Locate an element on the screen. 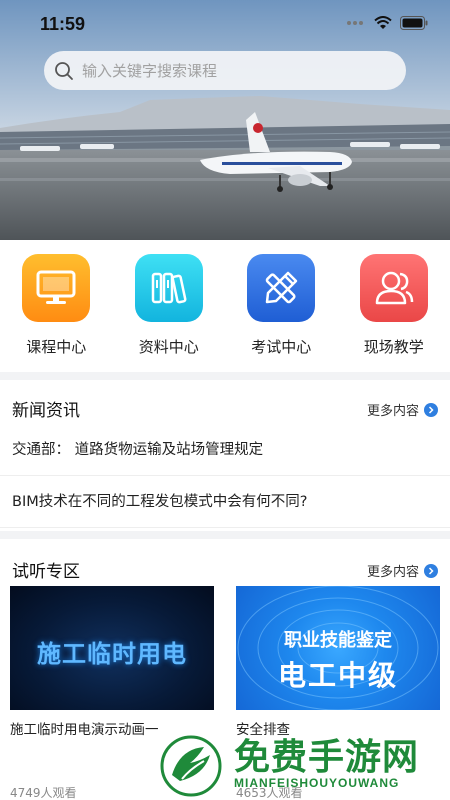 Image resolution: width=450 pixels, height=800 pixels. thumbnail-line1: 职业技能鉴定 is located at coordinates (338, 640).